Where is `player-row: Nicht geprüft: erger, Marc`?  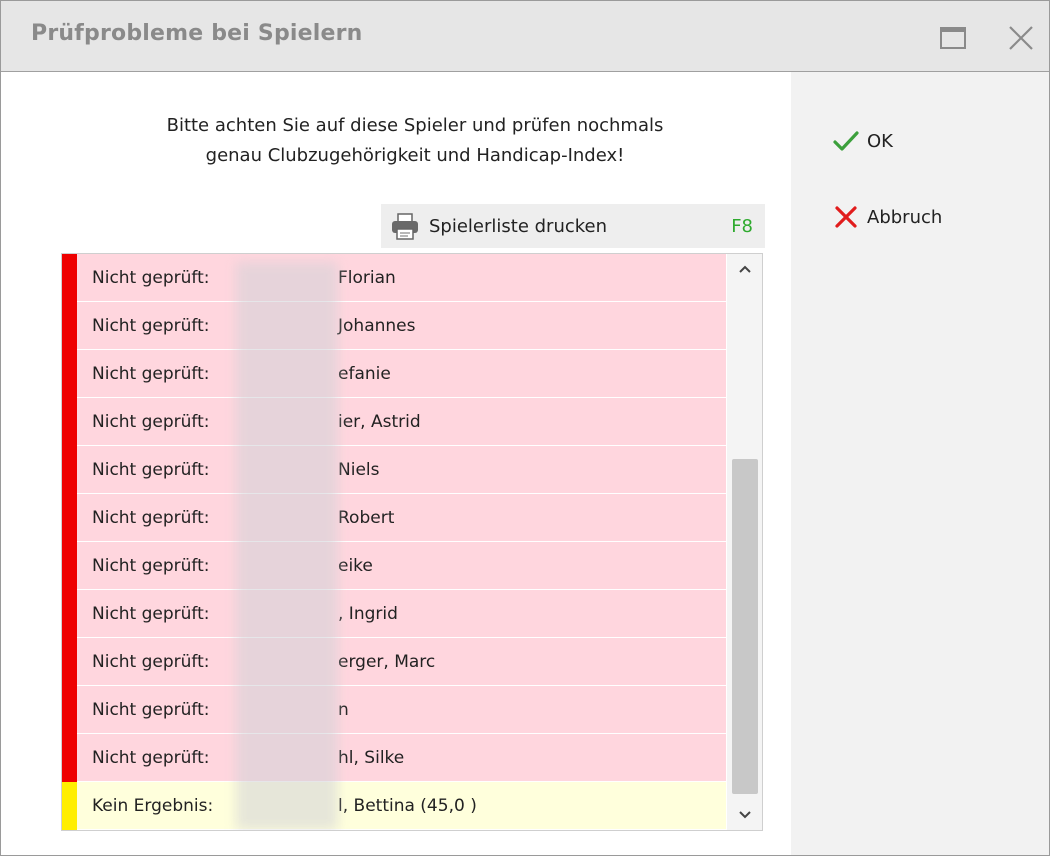 player-row: Nicht geprüft: erger, Marc is located at coordinates (394, 662).